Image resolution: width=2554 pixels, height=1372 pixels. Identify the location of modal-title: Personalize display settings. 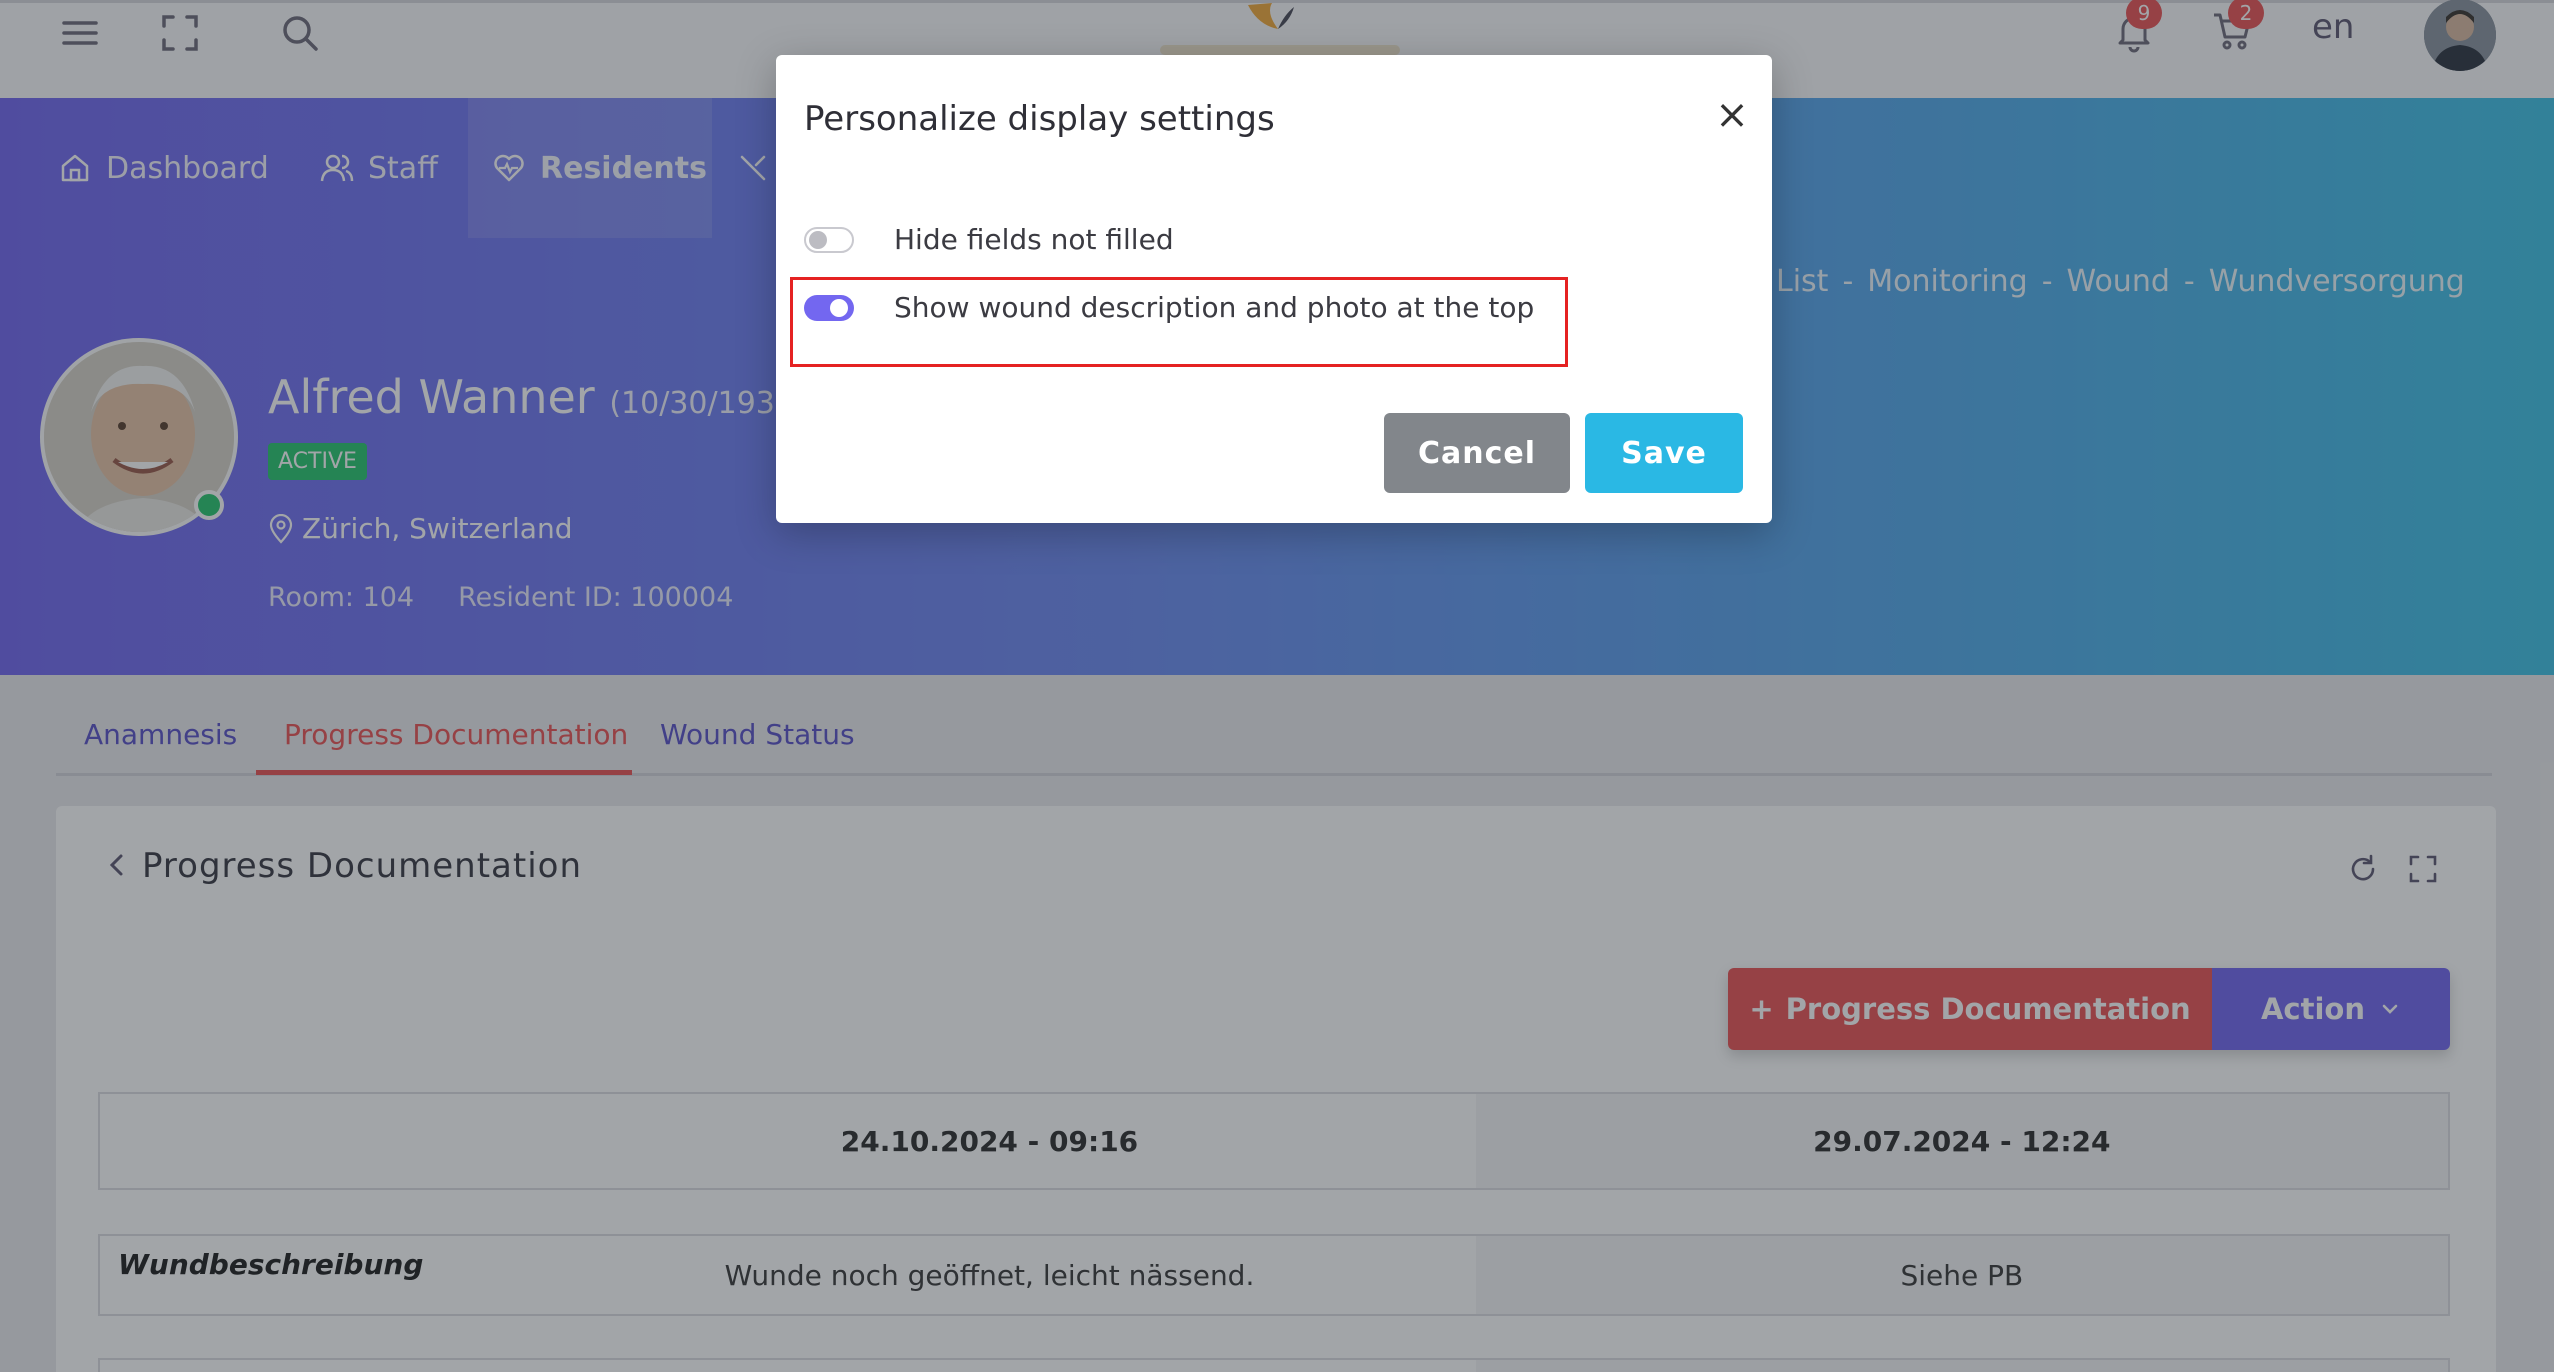
(1039, 119).